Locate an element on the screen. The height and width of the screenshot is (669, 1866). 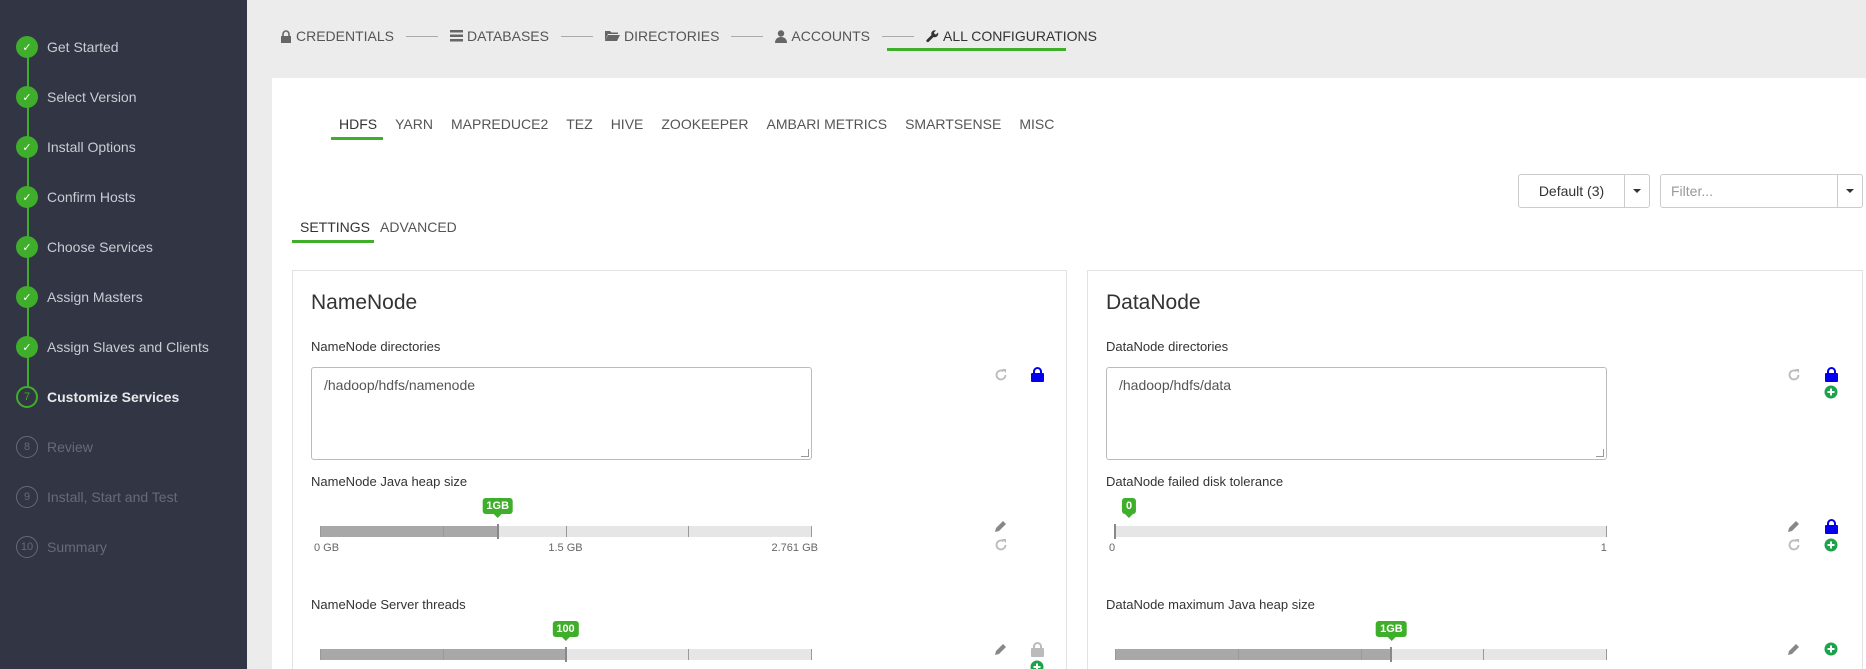
service-tab: SMARTSENSE is located at coordinates (953, 124).